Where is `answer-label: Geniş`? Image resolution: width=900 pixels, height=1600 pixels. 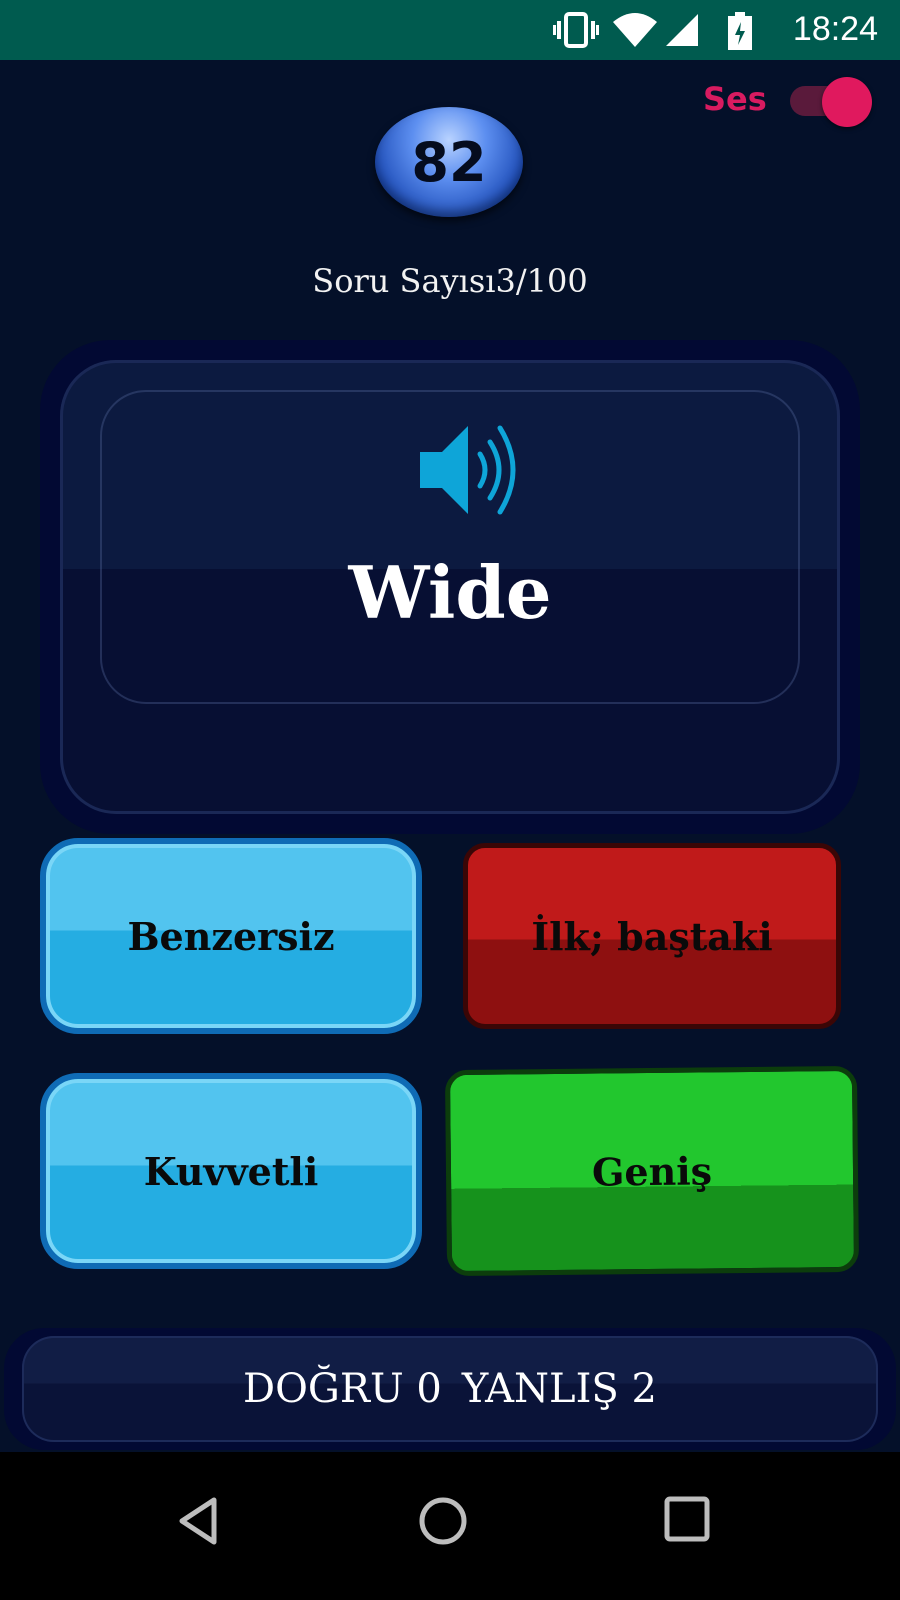 answer-label: Geniş is located at coordinates (652, 1171).